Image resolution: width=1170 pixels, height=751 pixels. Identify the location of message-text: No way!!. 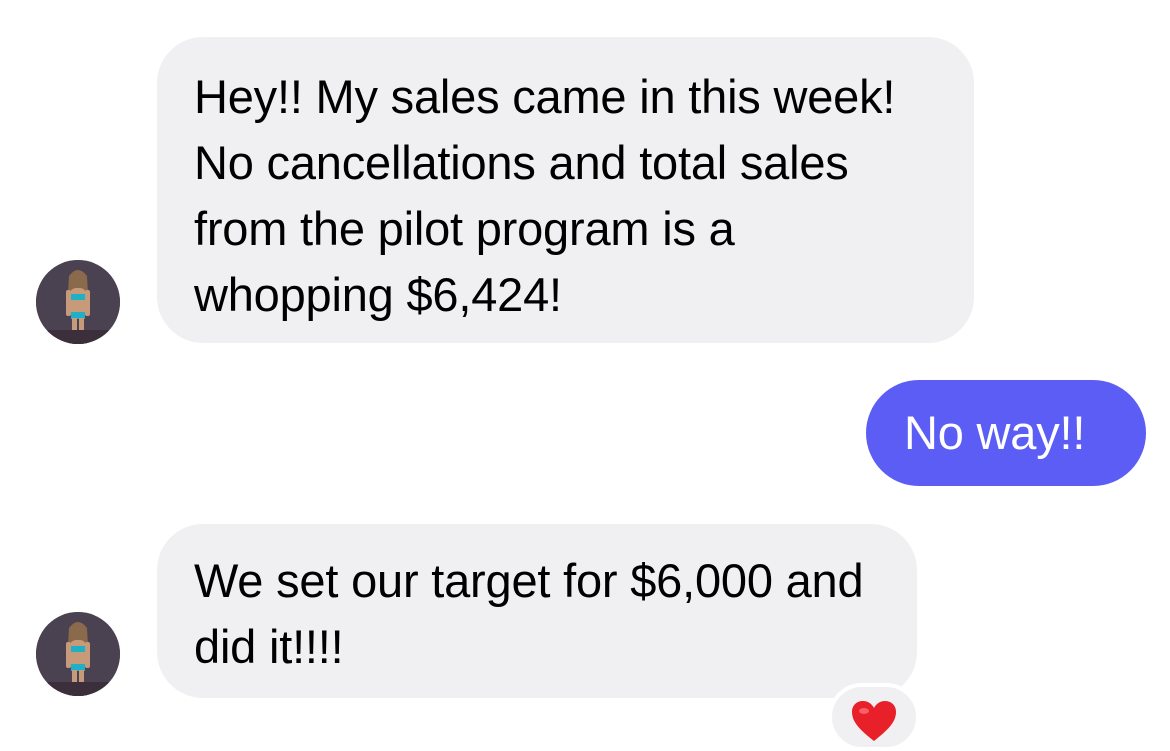
(995, 432).